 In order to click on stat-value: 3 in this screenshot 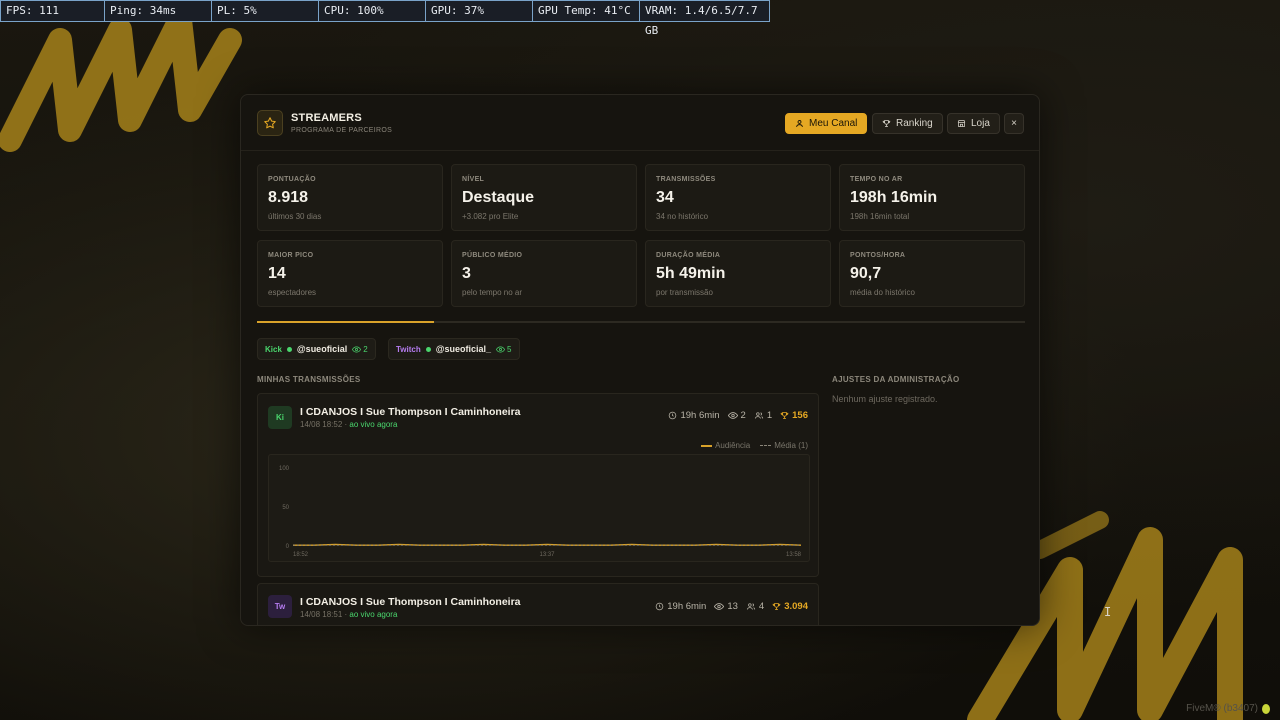, I will do `click(466, 273)`.